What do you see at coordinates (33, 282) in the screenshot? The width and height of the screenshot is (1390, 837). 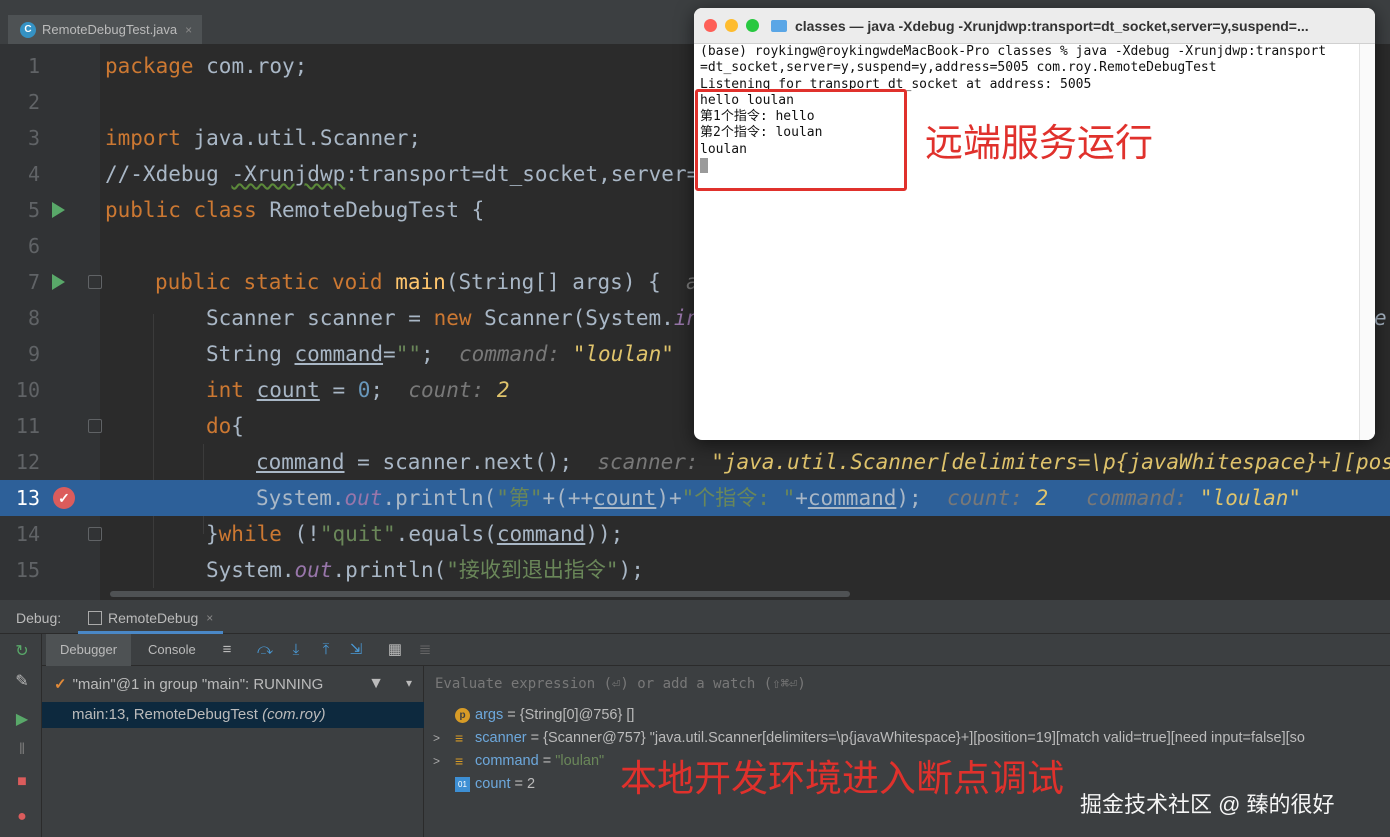 I see `line-number: 7` at bounding box center [33, 282].